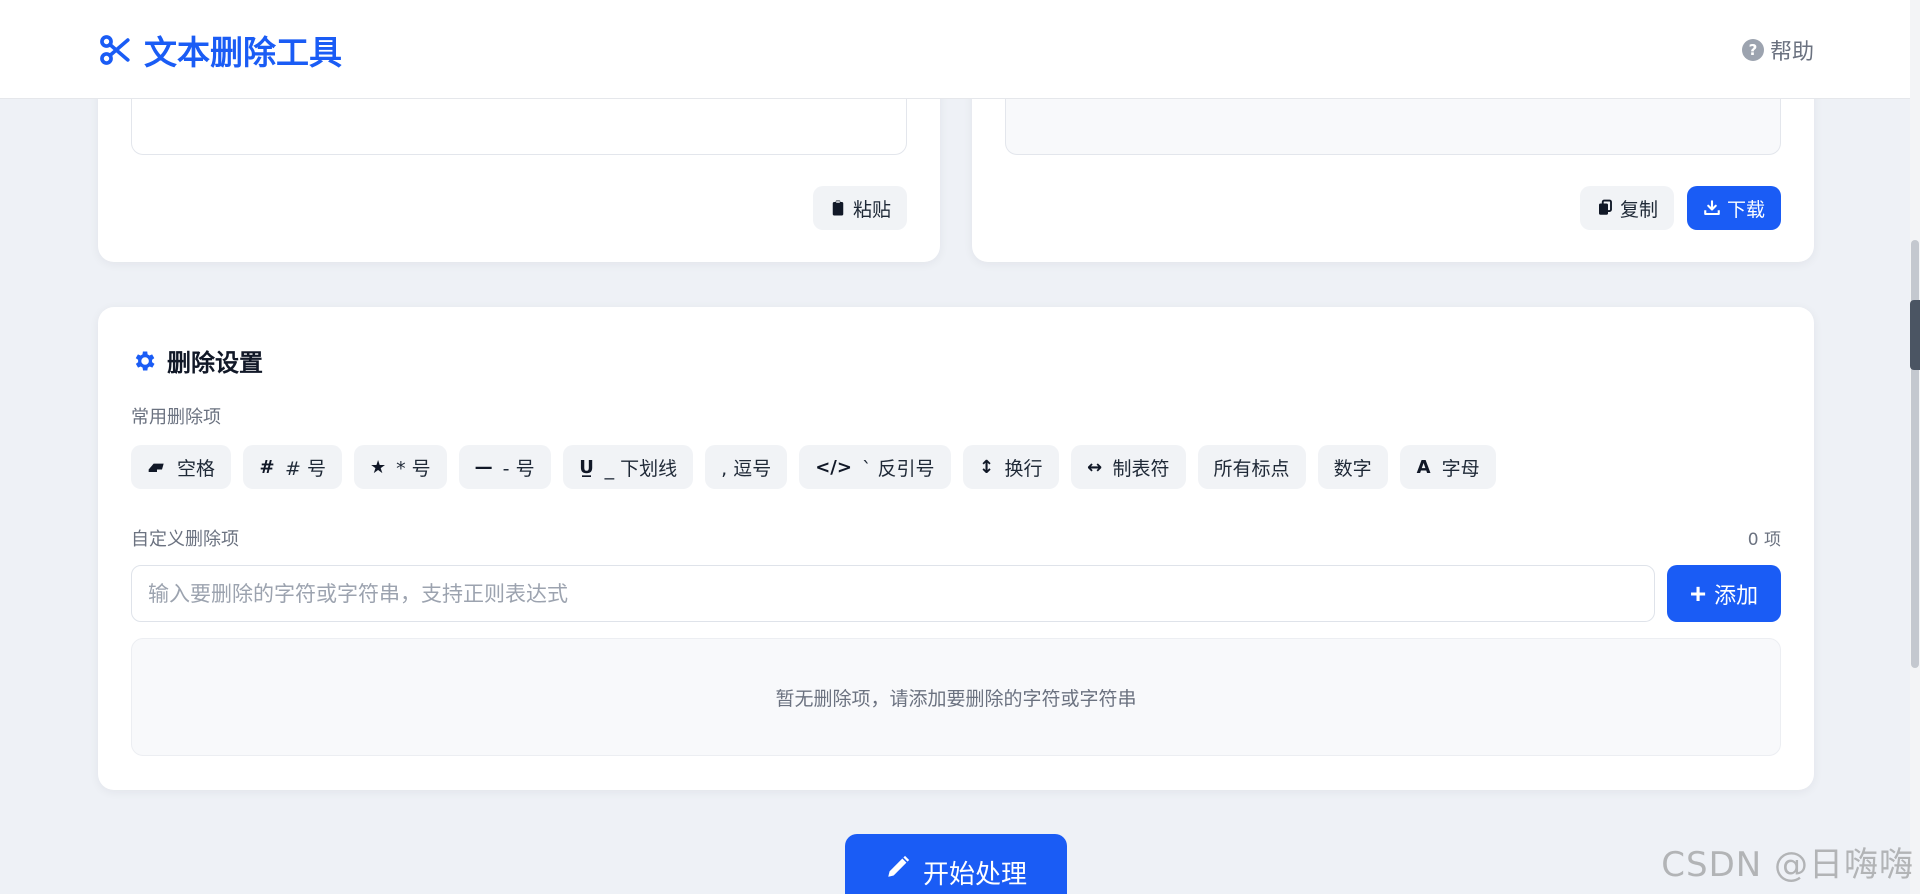  I want to click on app-title: 文本删除工具, so click(243, 52).